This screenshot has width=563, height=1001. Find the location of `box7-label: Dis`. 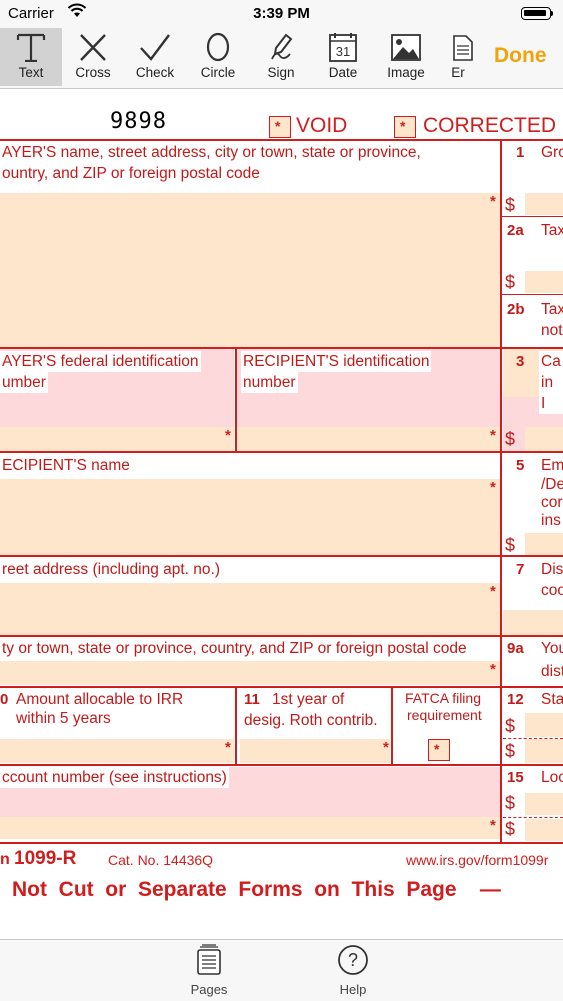

box7-label: Dis is located at coordinates (551, 569).